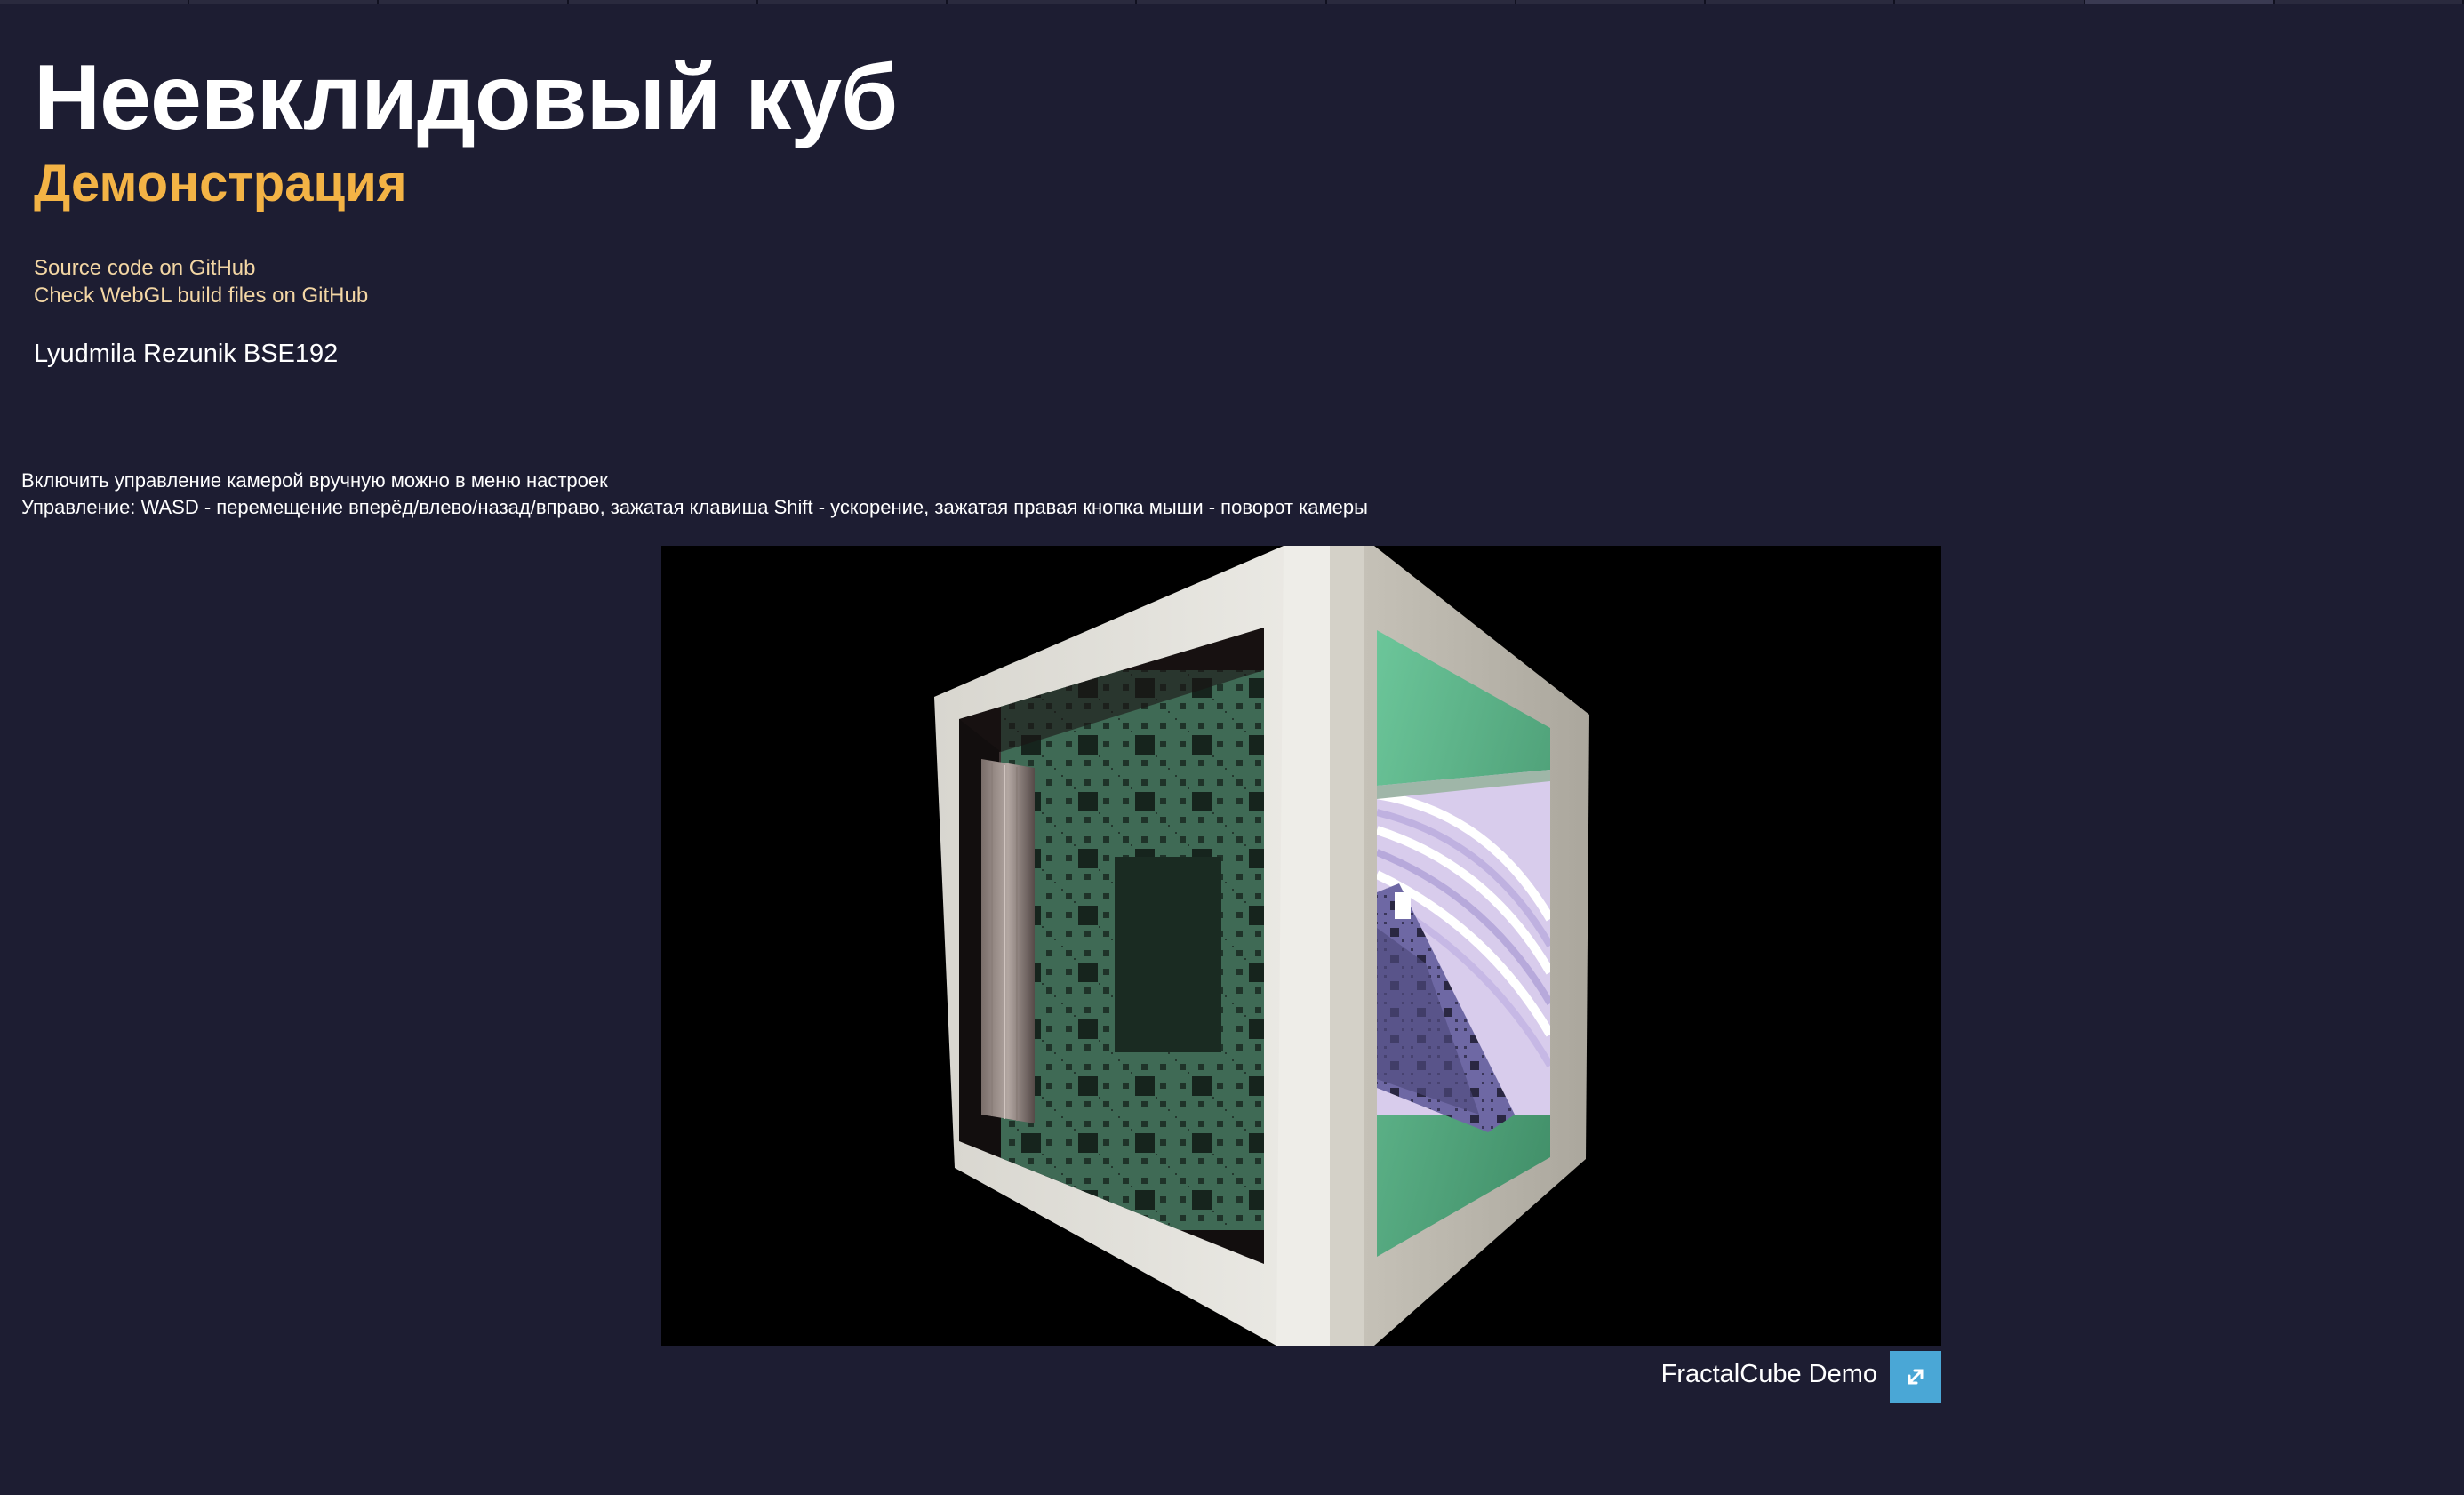  What do you see at coordinates (201, 295) in the screenshot?
I see `webgl-build-link: Check WebGL build files on GitHub` at bounding box center [201, 295].